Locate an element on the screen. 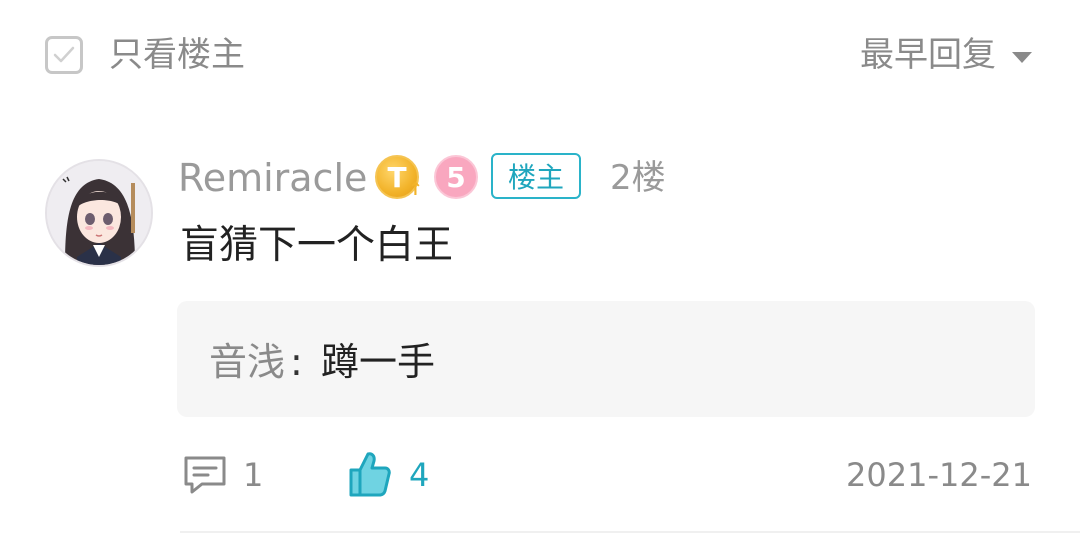 The width and height of the screenshot is (1080, 539). comment-icon is located at coordinates (205, 477).